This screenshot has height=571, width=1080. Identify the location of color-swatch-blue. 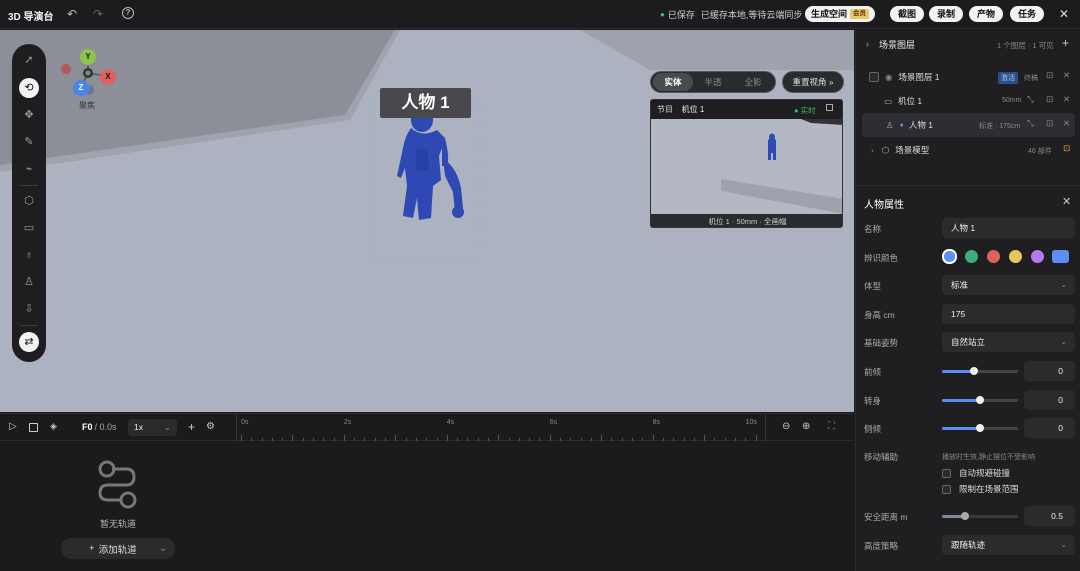
(949, 256).